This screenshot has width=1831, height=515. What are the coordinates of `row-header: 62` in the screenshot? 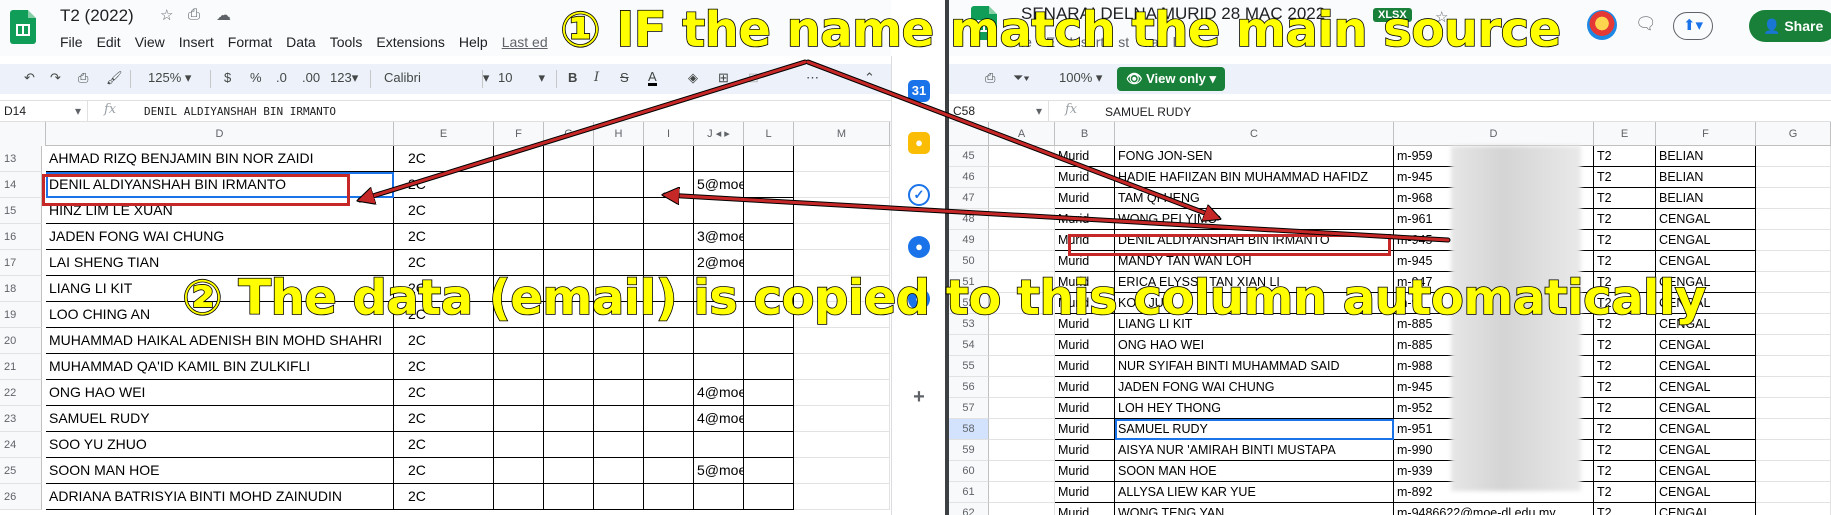 It's located at (969, 509).